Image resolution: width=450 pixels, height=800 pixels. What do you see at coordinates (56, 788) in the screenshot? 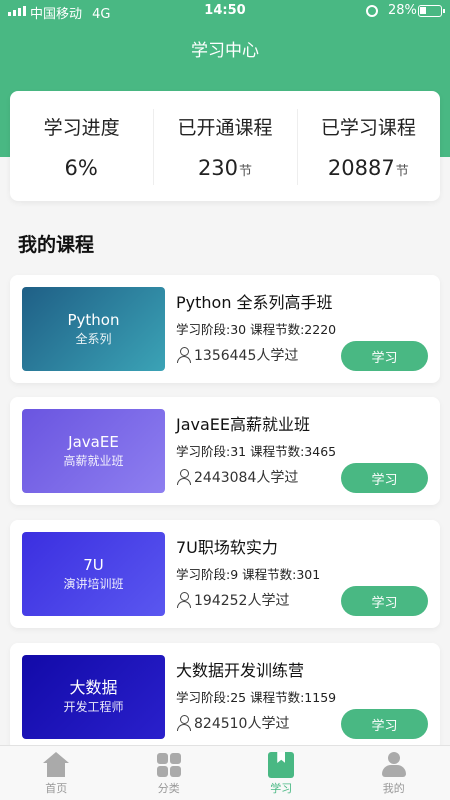
I see `tab-label: 首页` at bounding box center [56, 788].